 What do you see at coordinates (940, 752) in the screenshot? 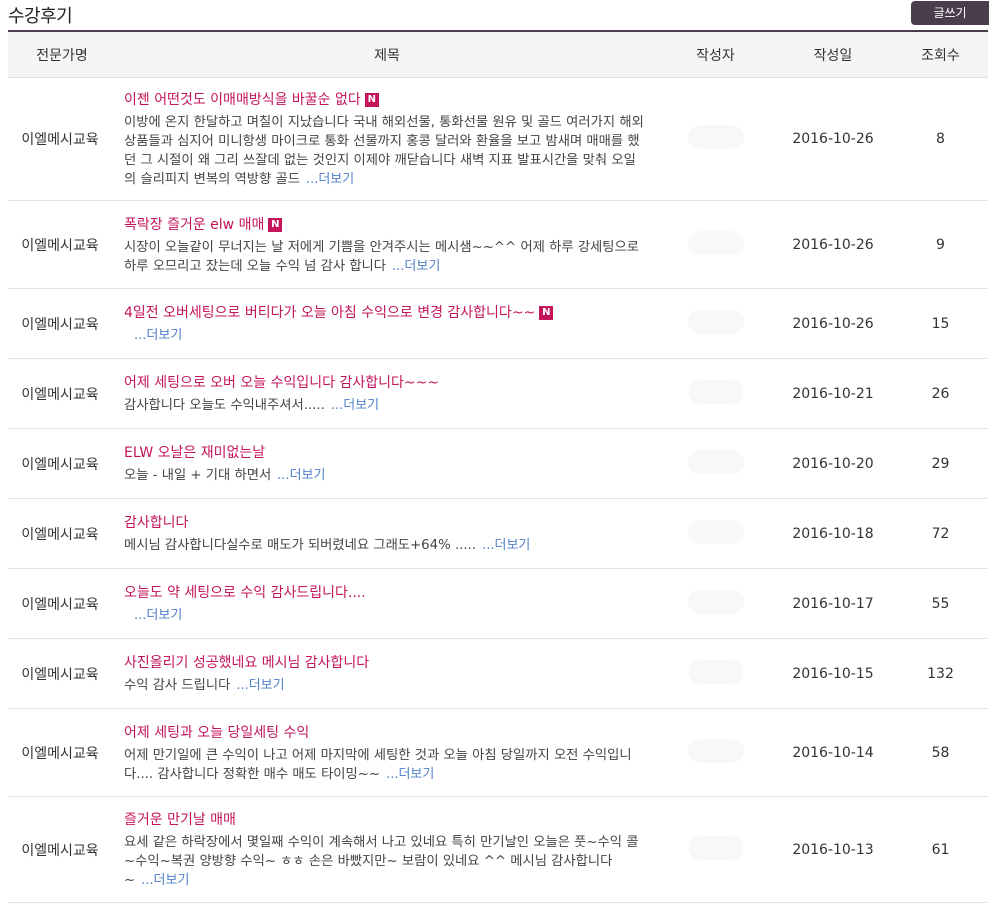
I see `view-count: 58` at bounding box center [940, 752].